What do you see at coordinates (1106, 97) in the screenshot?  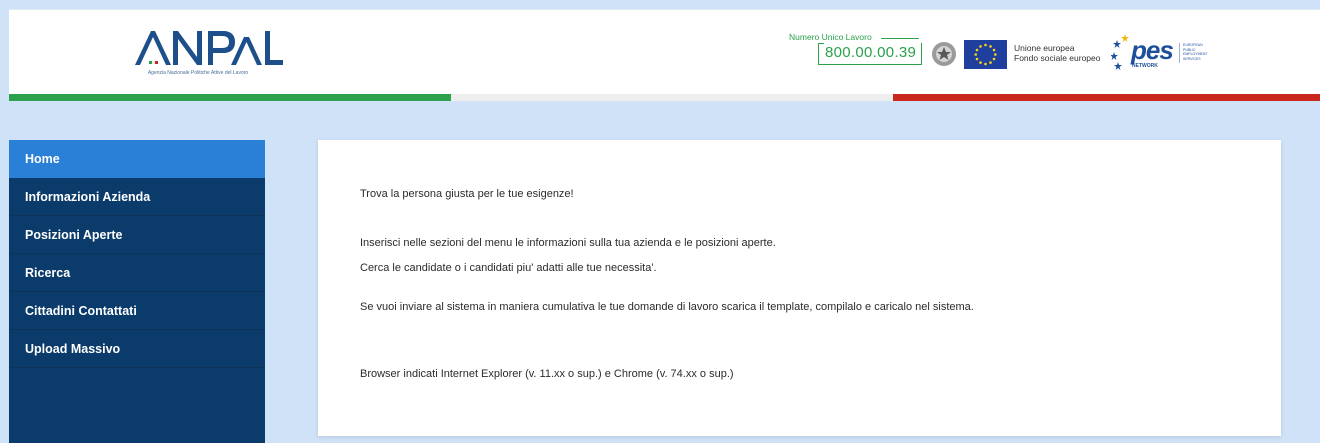 I see `tricolor-stripe-red` at bounding box center [1106, 97].